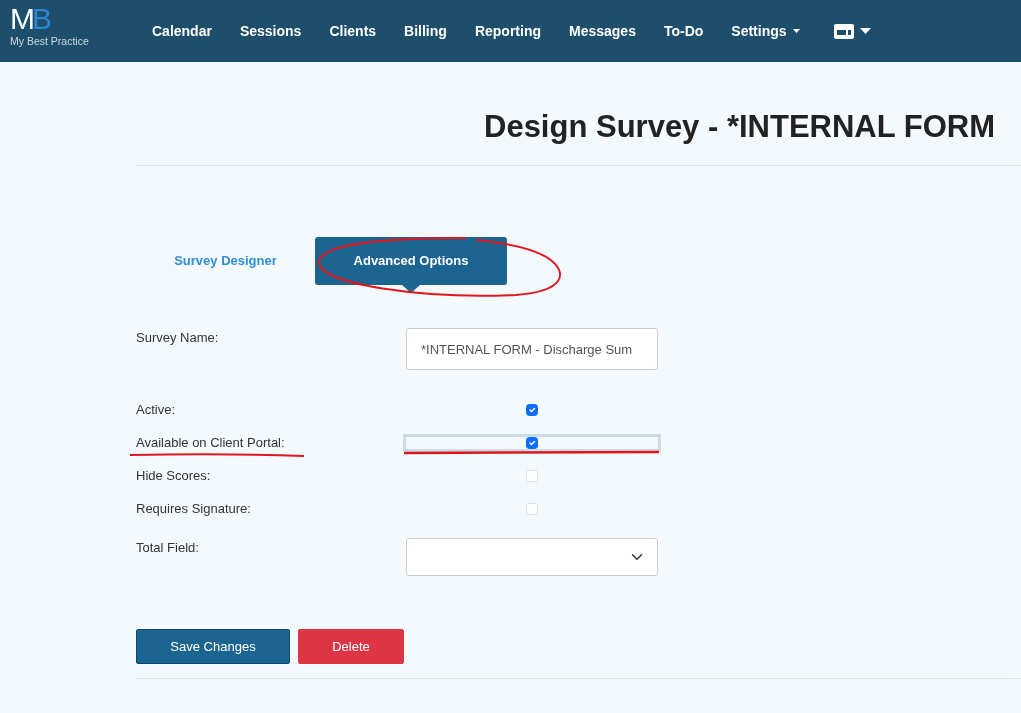 This screenshot has height=713, width=1021. What do you see at coordinates (178, 338) in the screenshot?
I see `field-label: Survey Name:` at bounding box center [178, 338].